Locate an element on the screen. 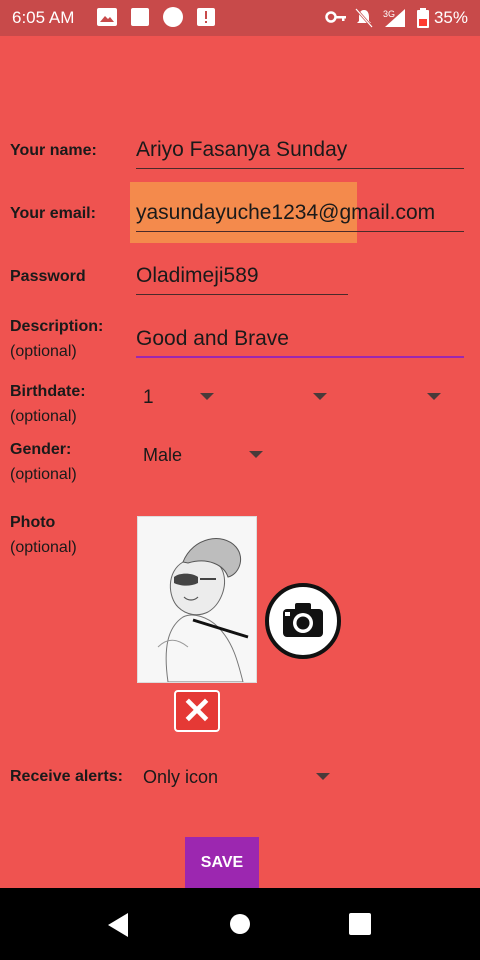 This screenshot has height=960, width=480. birthdate-label: Birthdate: is located at coordinates (48, 391).